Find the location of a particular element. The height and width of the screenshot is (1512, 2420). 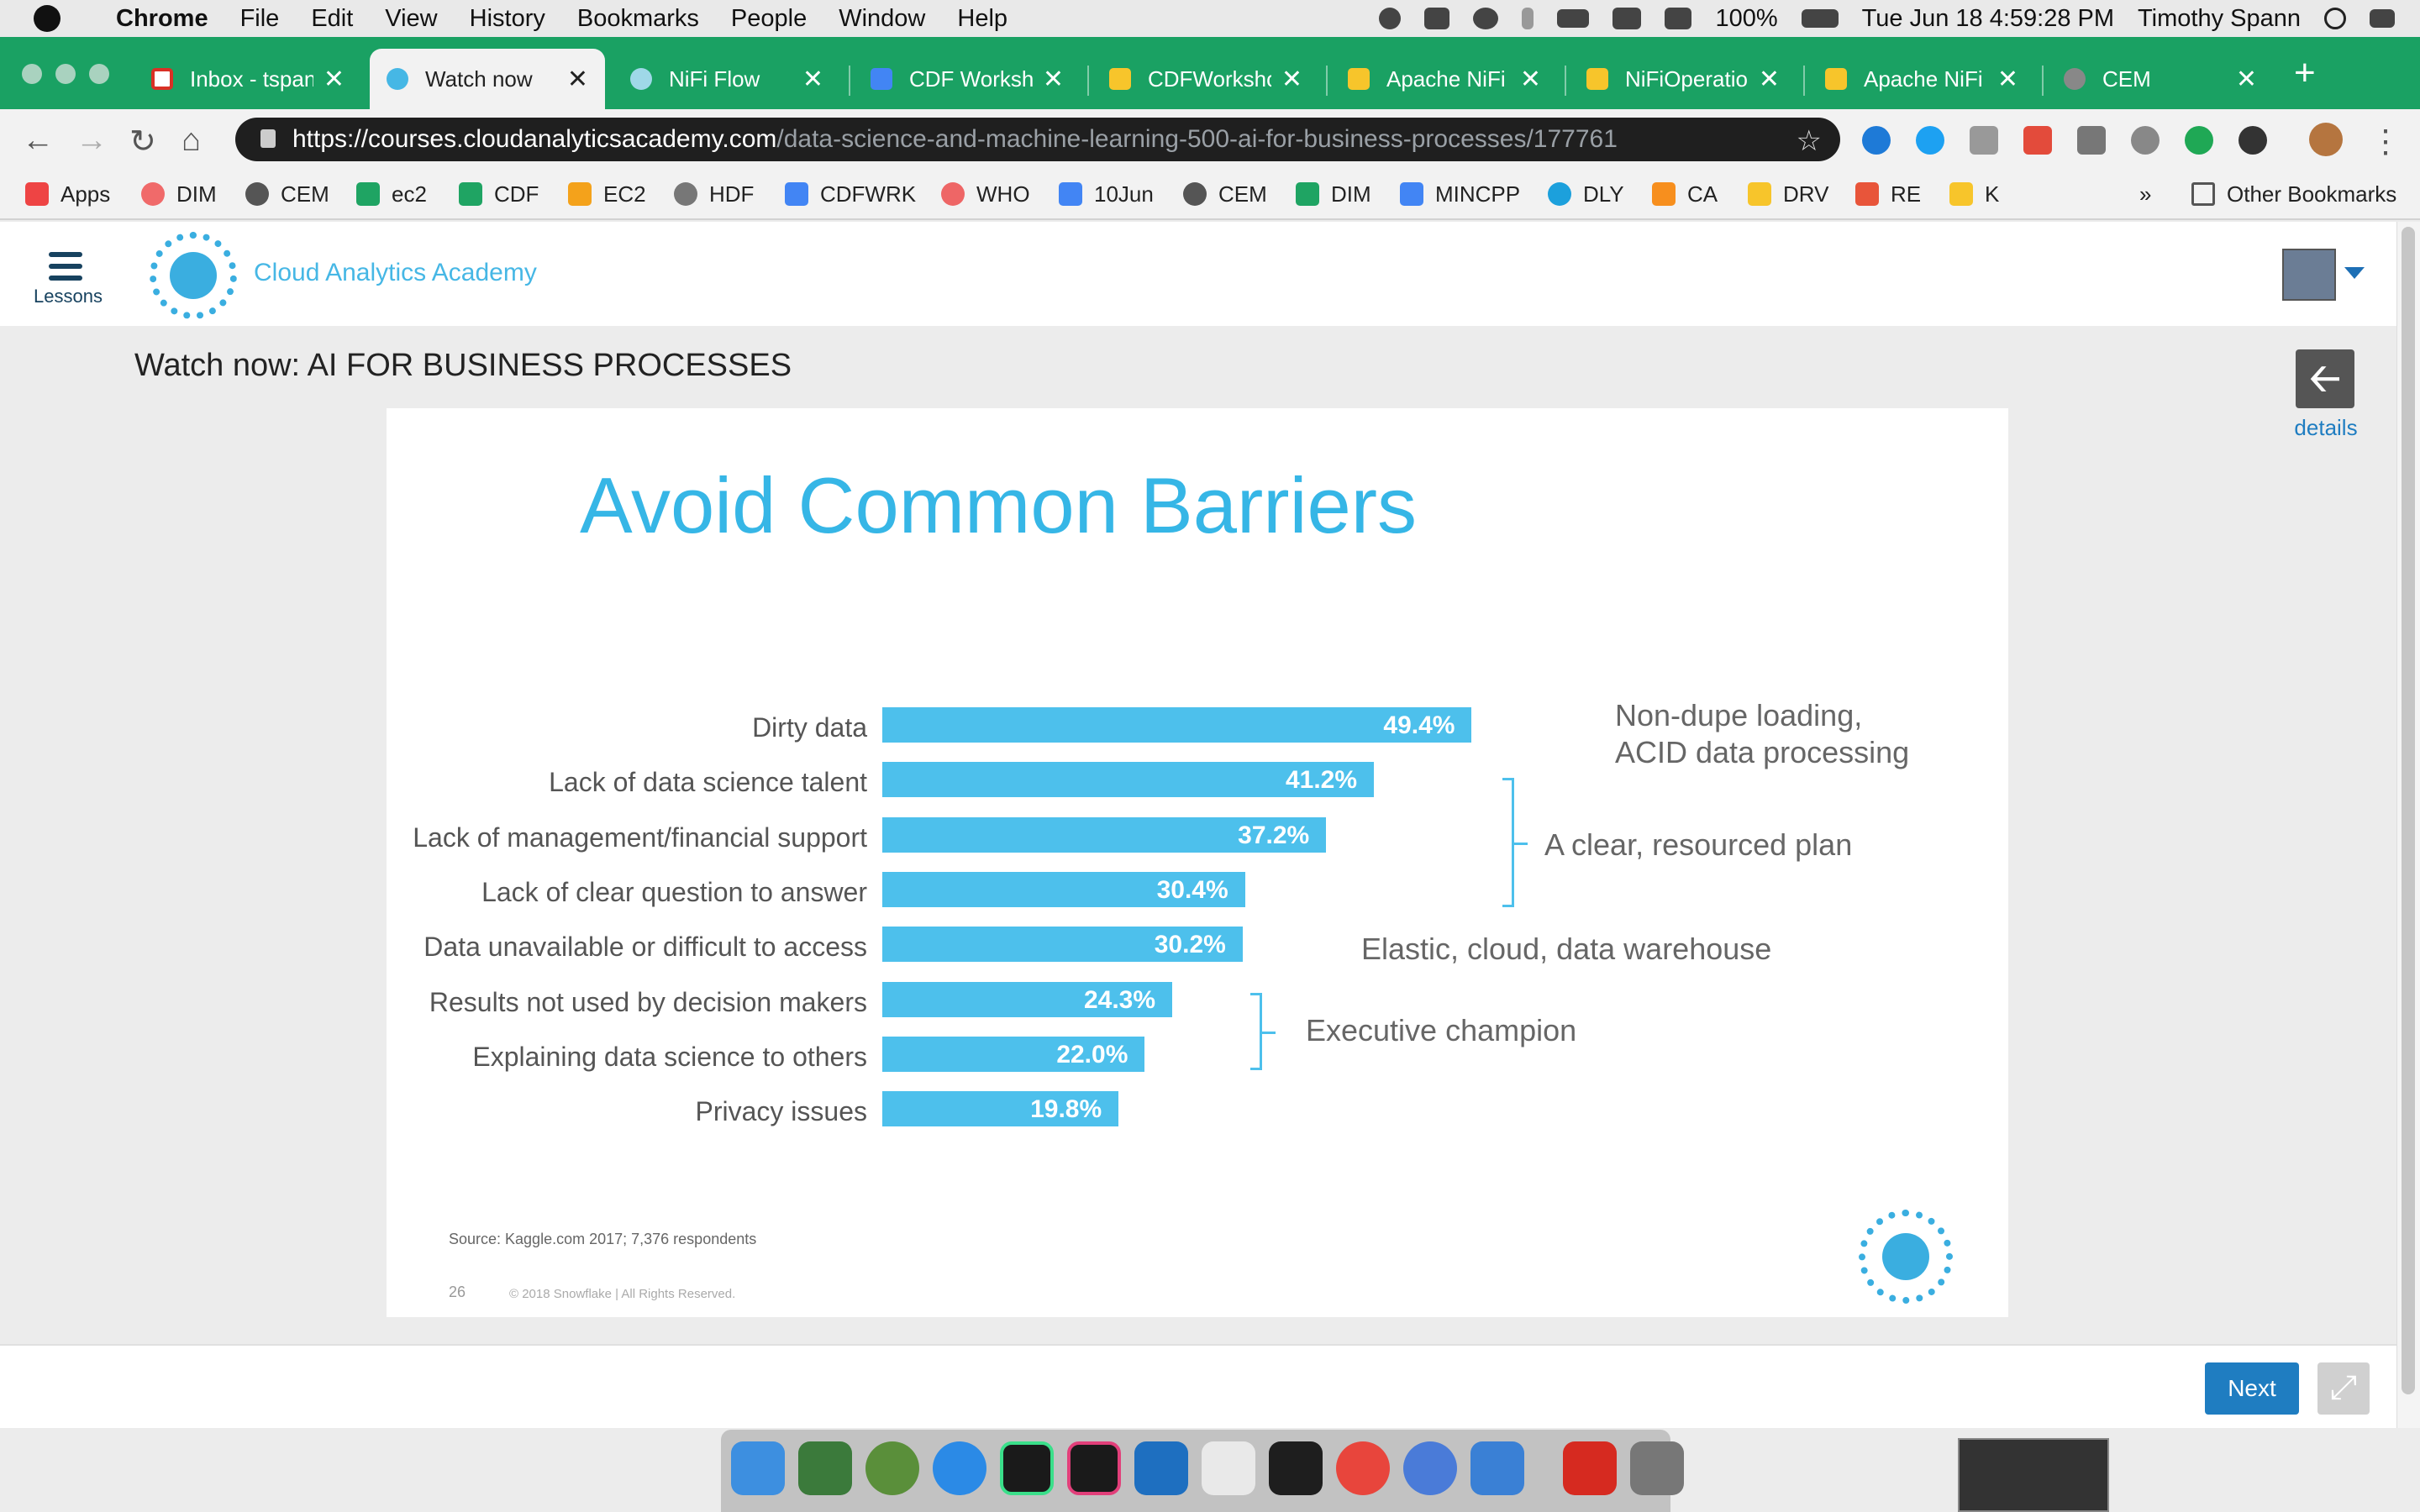

pycharm-icon is located at coordinates (1027, 1468).